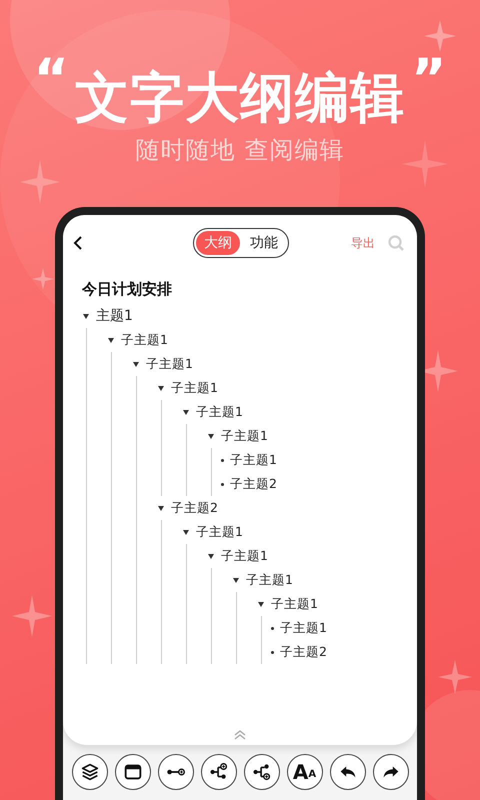 This screenshot has height=800, width=480. Describe the element at coordinates (176, 772) in the screenshot. I see `connector-button` at that location.